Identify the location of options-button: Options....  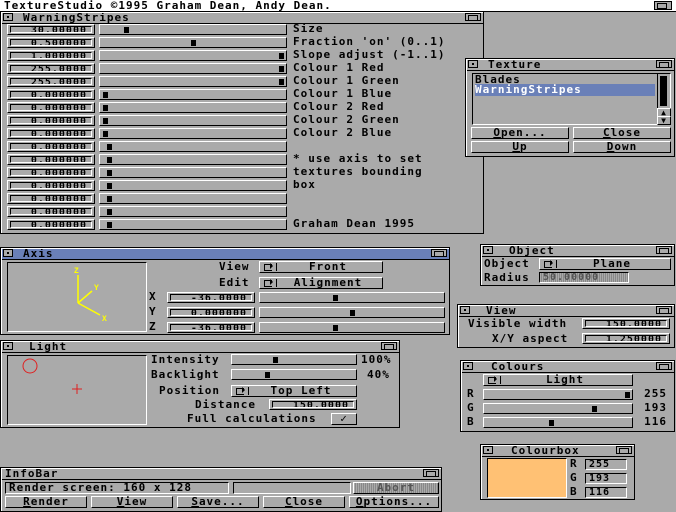
(394, 502).